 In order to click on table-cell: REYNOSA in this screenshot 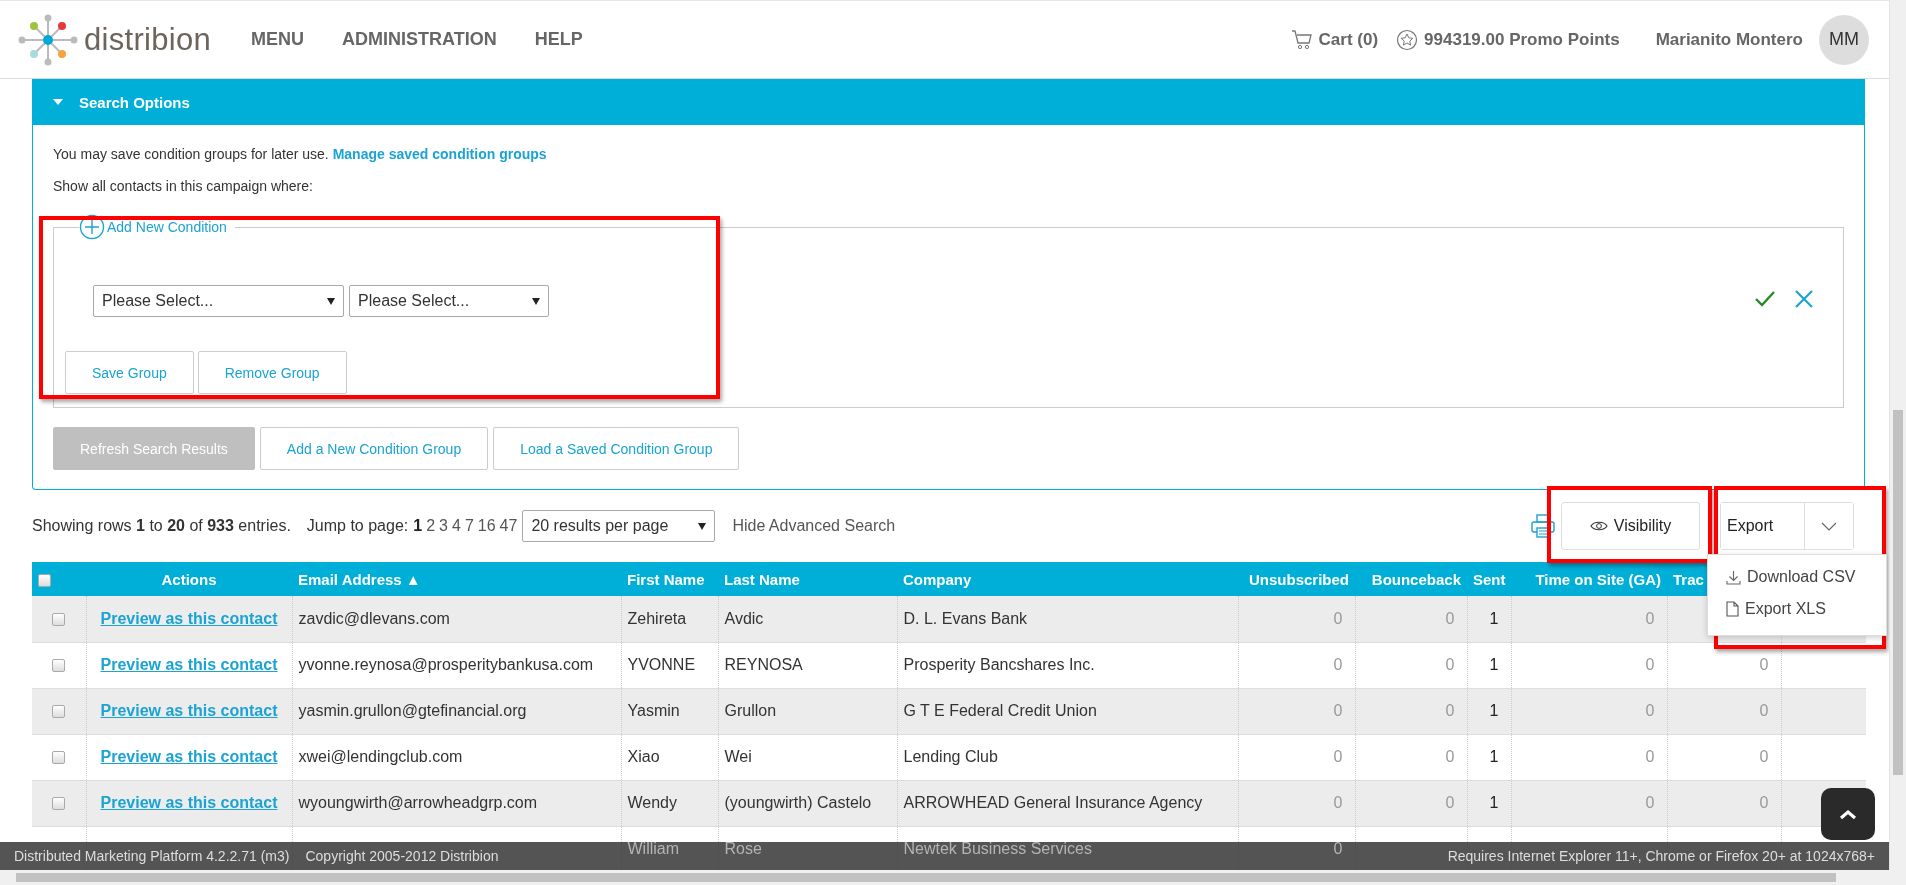, I will do `click(763, 664)`.